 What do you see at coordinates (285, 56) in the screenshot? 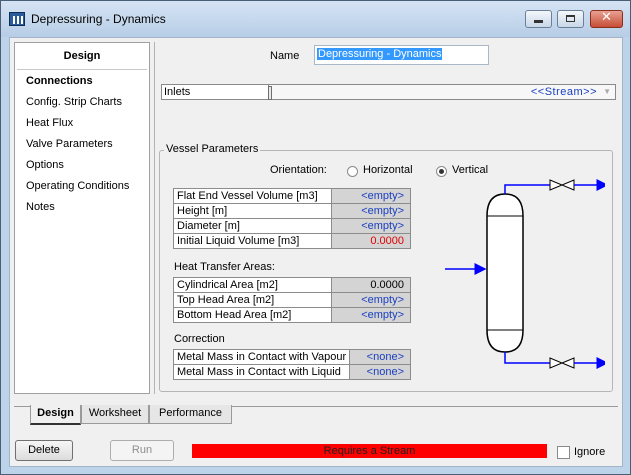
I see `name-label: Name` at bounding box center [285, 56].